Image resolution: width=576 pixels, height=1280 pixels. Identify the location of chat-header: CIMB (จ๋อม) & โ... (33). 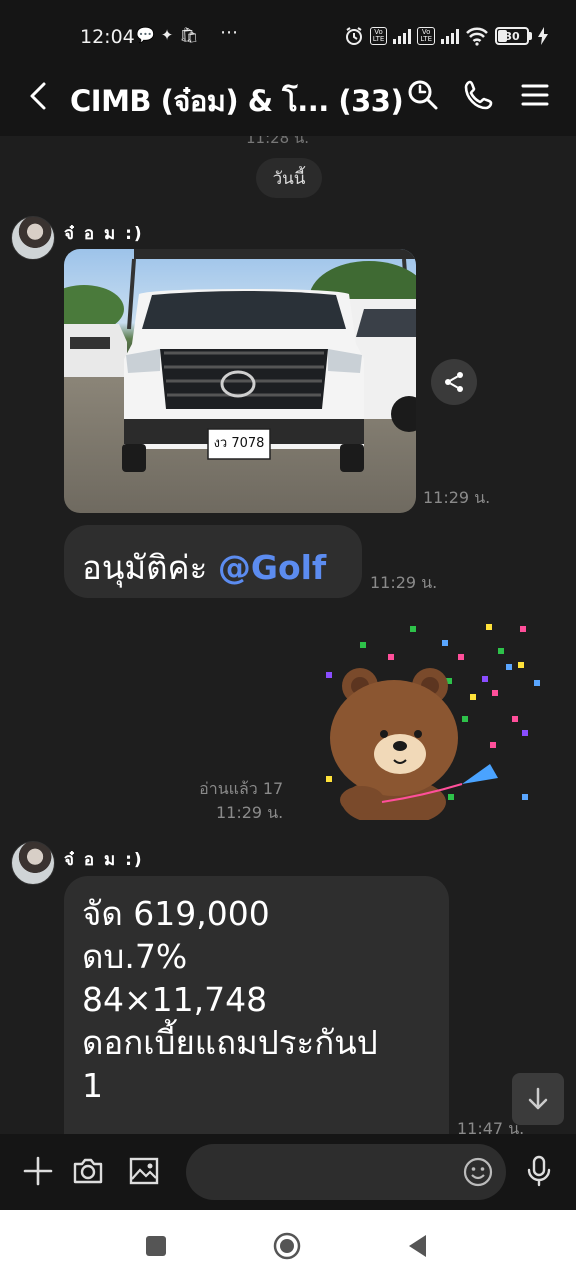
(288, 96).